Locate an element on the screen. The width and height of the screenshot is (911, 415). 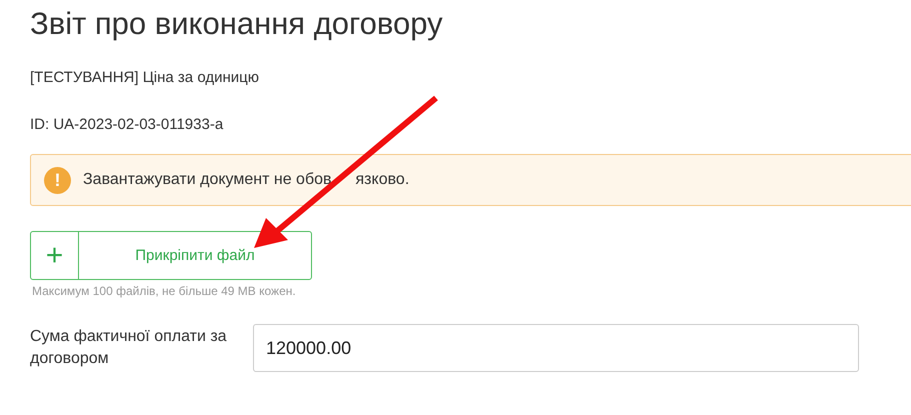
tender-name: [ТЕСТУВАННЯ] Ціна за одиницю is located at coordinates (145, 78).